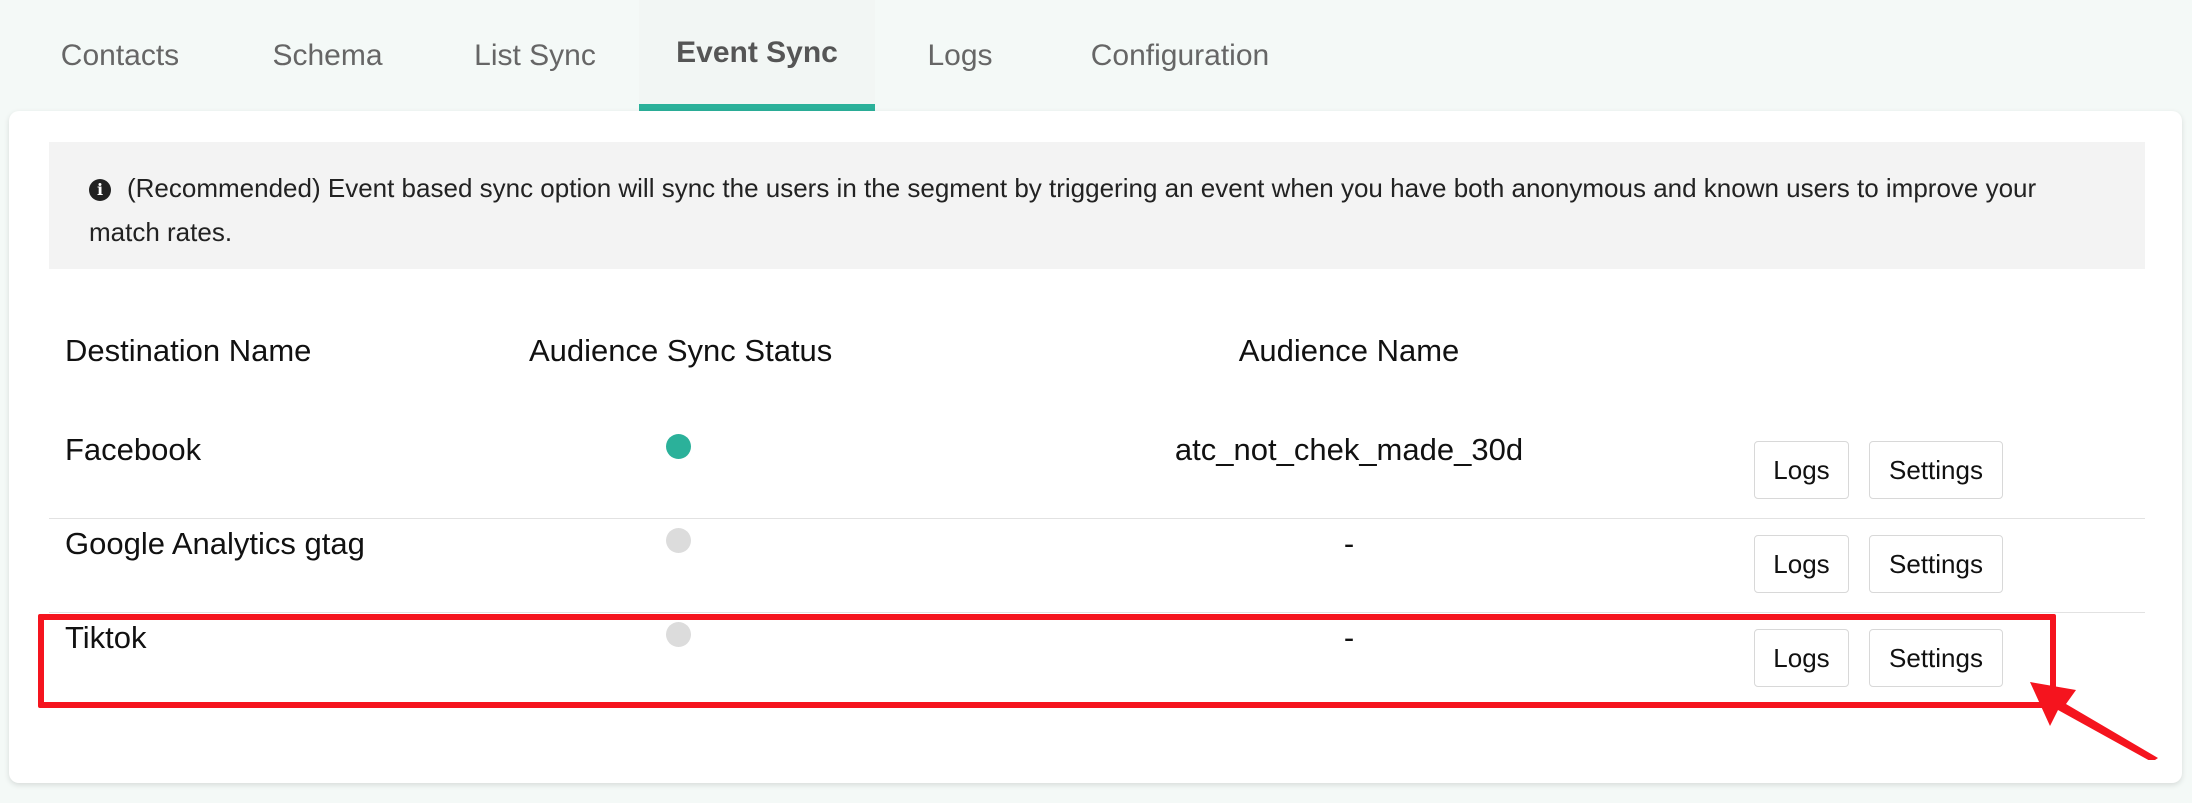 Image resolution: width=2192 pixels, height=803 pixels. Describe the element at coordinates (1349, 449) in the screenshot. I see `audience-name: atc_not_chek_made_30d` at that location.